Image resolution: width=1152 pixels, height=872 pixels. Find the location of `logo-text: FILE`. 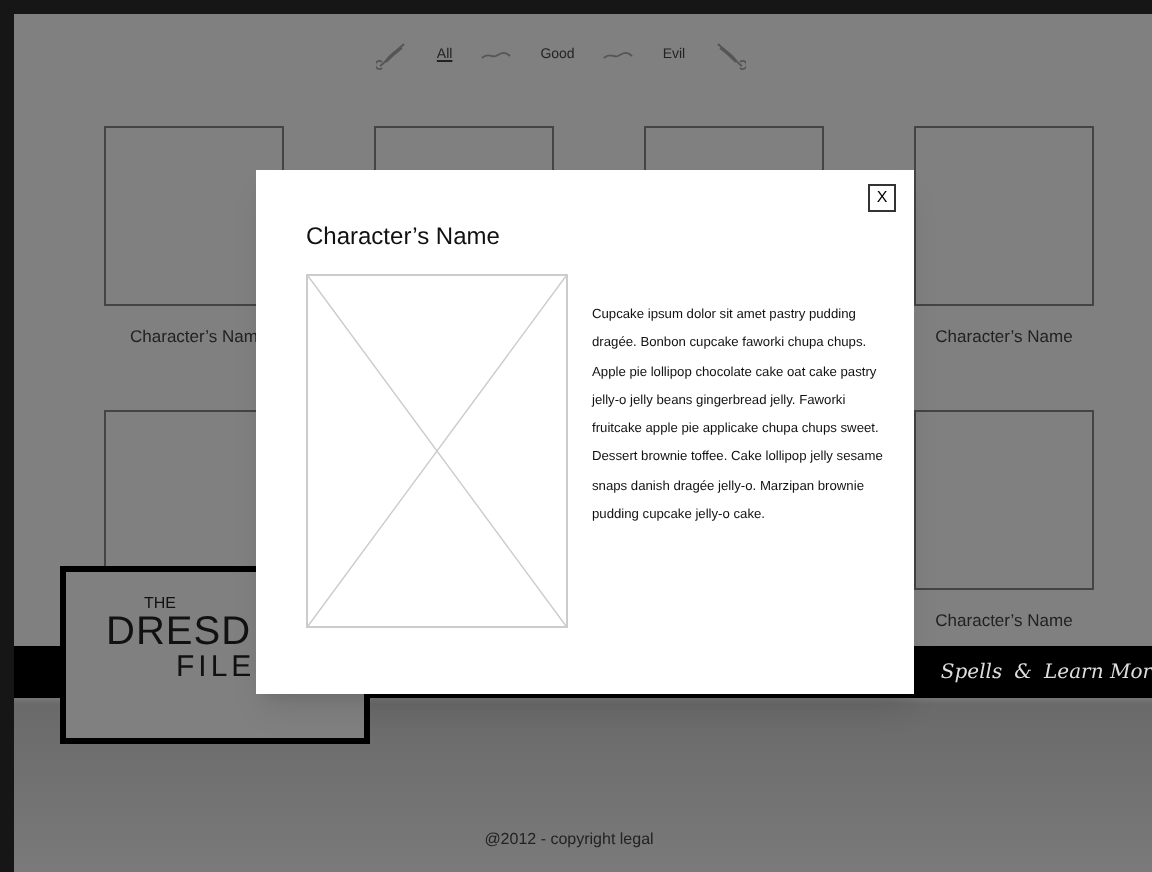

logo-text: FILE is located at coordinates (215, 667).